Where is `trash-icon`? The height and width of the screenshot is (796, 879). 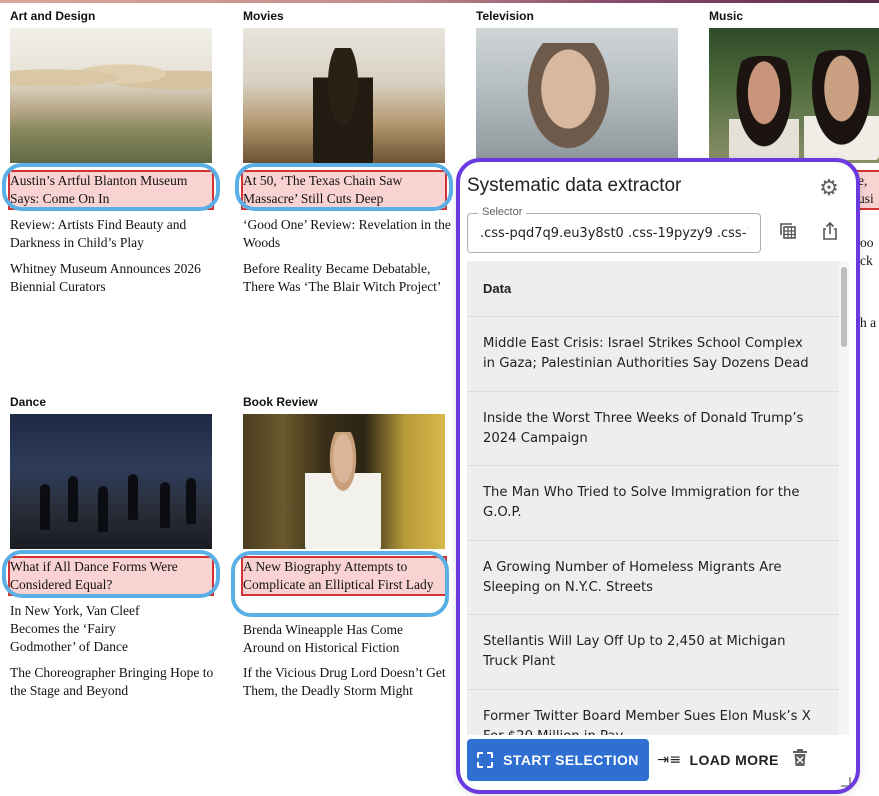
trash-icon is located at coordinates (800, 760).